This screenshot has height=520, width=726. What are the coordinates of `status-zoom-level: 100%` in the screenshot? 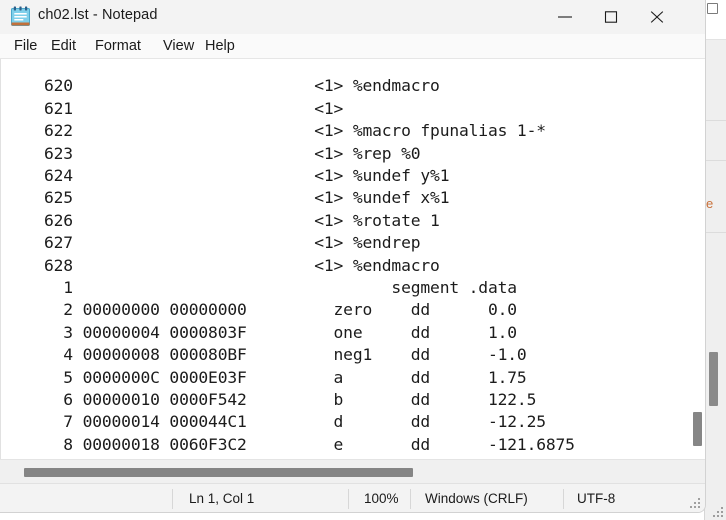 It's located at (381, 498).